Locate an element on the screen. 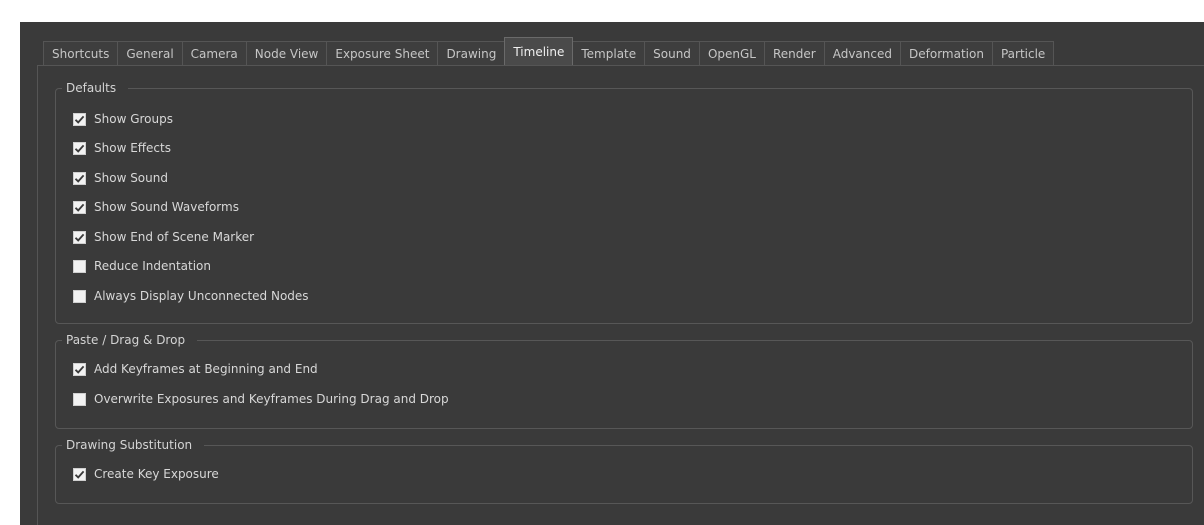 The height and width of the screenshot is (525, 1204). checkbox-label: Show Sound is located at coordinates (131, 178).